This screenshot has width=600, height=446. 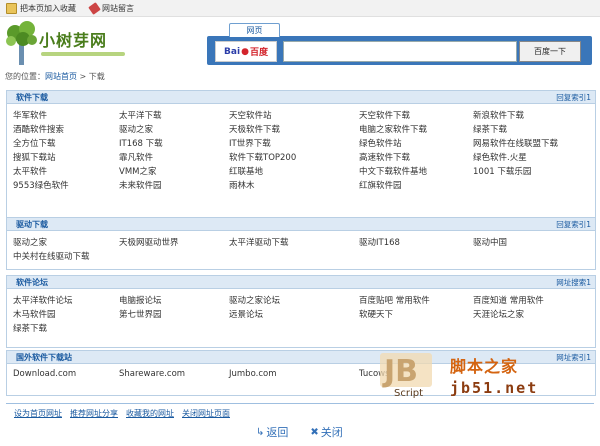 I want to click on download-site-link: 太平洋下载, so click(x=140, y=115).